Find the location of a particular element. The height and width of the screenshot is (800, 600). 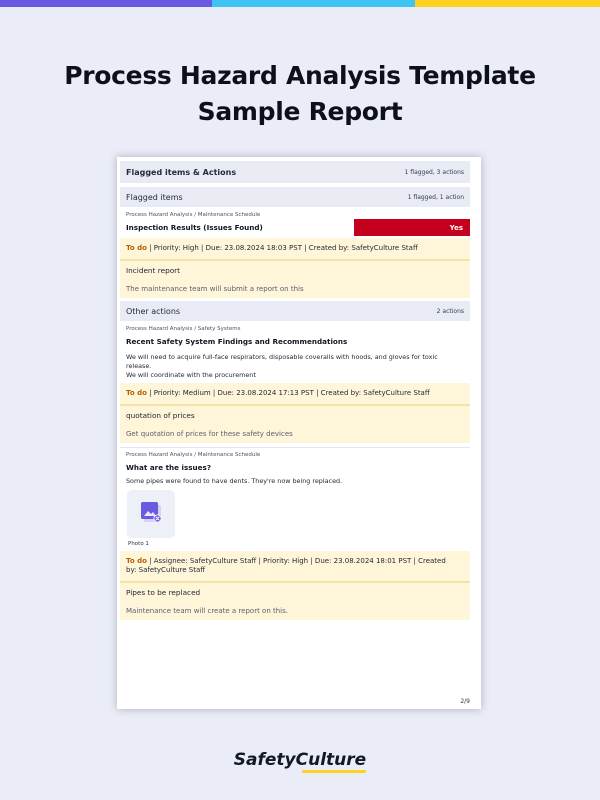

top-color-bar is located at coordinates (300, 3).